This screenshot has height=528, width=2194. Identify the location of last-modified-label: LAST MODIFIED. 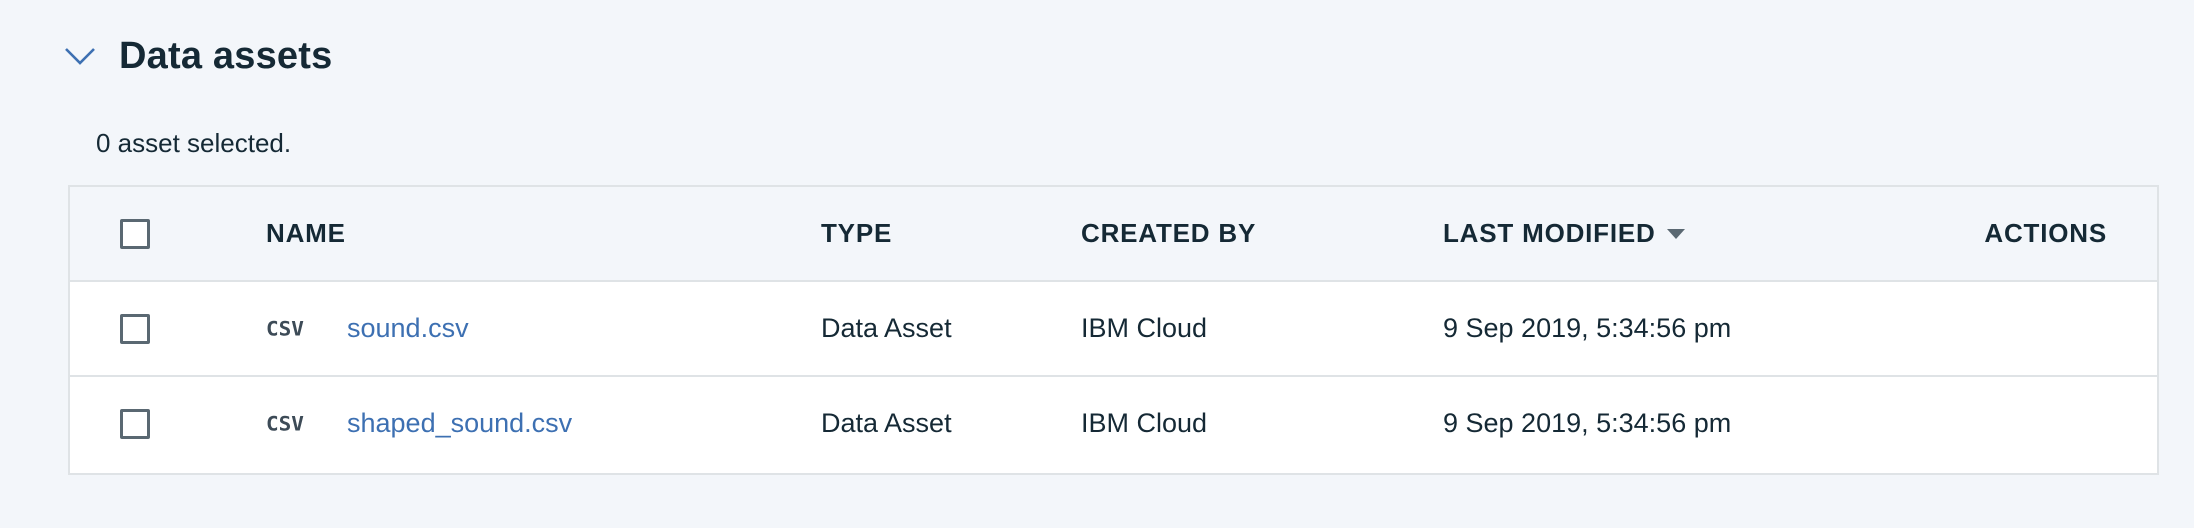
(1549, 233).